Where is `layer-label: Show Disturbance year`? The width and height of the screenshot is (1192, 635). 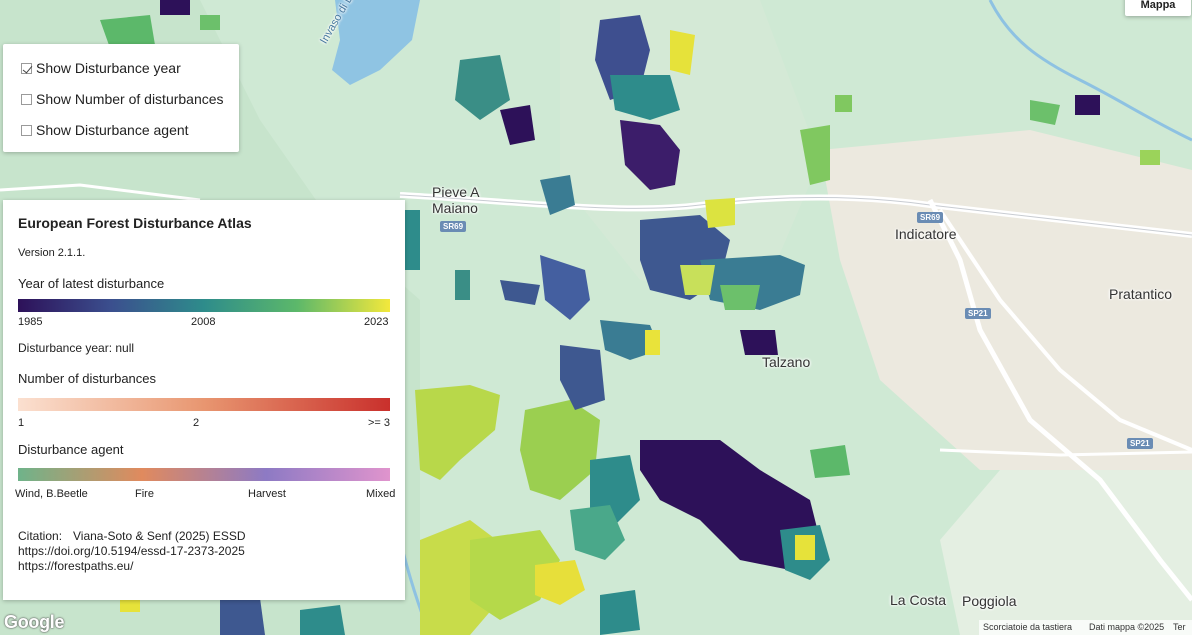 layer-label: Show Disturbance year is located at coordinates (108, 68).